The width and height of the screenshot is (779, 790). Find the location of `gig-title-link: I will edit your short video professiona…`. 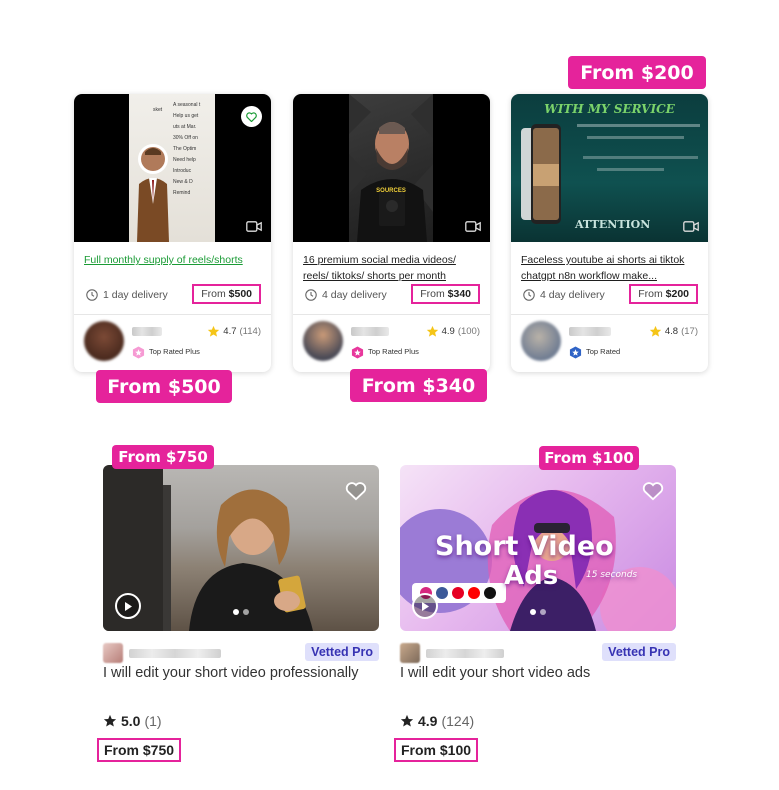

gig-title-link: I will edit your short video professiona… is located at coordinates (230, 673).